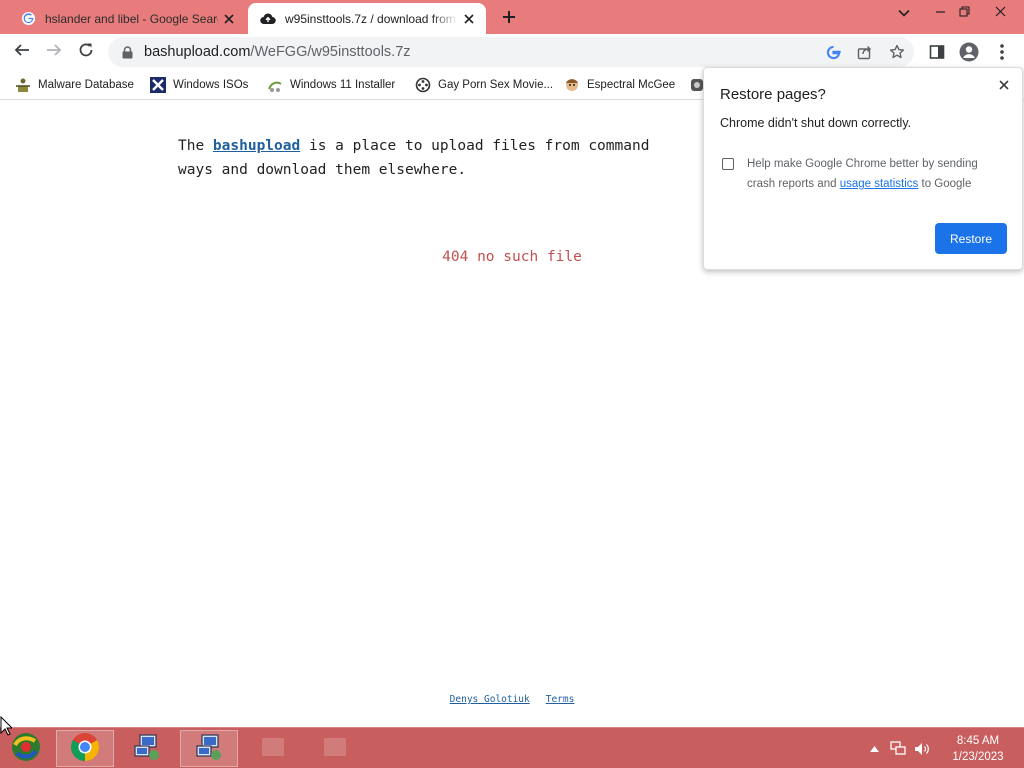 The image size is (1024, 768). Describe the element at coordinates (86, 85) in the screenshot. I see `bookmark-label: Malware Database` at that location.